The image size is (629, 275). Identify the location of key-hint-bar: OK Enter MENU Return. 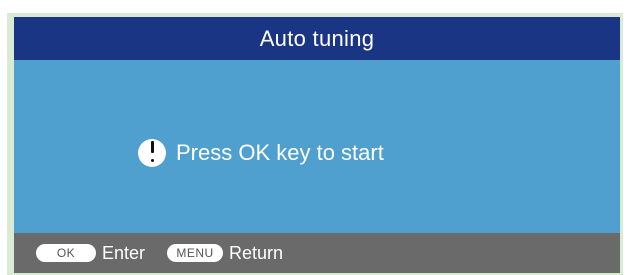
(317, 253).